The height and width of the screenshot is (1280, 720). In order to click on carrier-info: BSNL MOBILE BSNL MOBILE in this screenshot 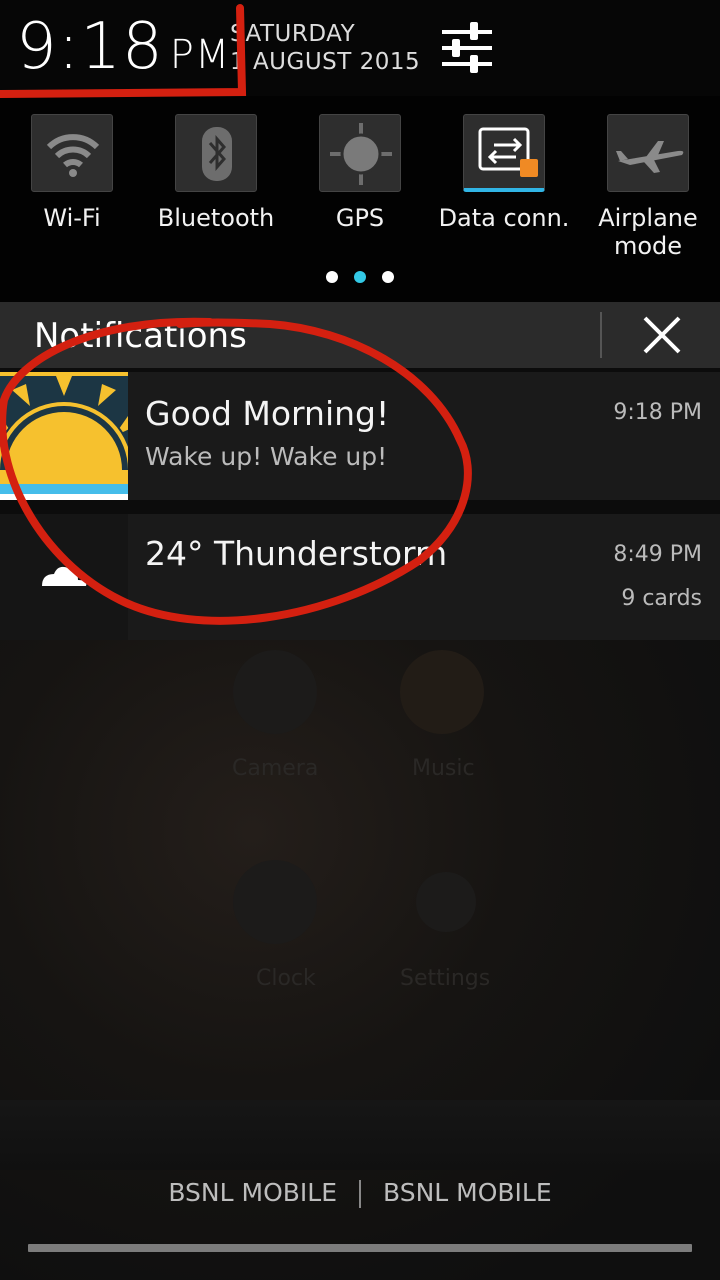, I will do `click(360, 1193)`.